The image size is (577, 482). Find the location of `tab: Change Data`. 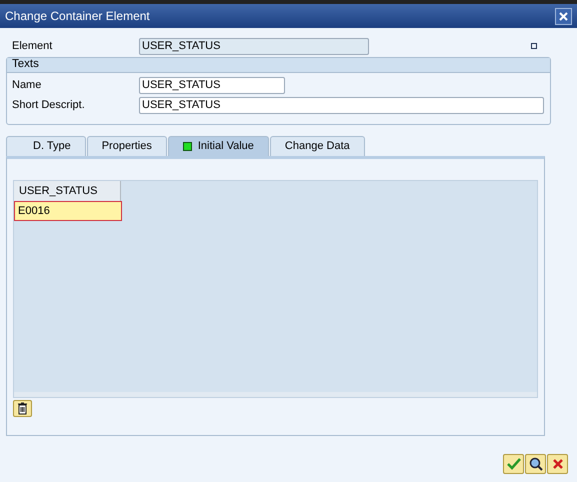

tab: Change Data is located at coordinates (317, 146).